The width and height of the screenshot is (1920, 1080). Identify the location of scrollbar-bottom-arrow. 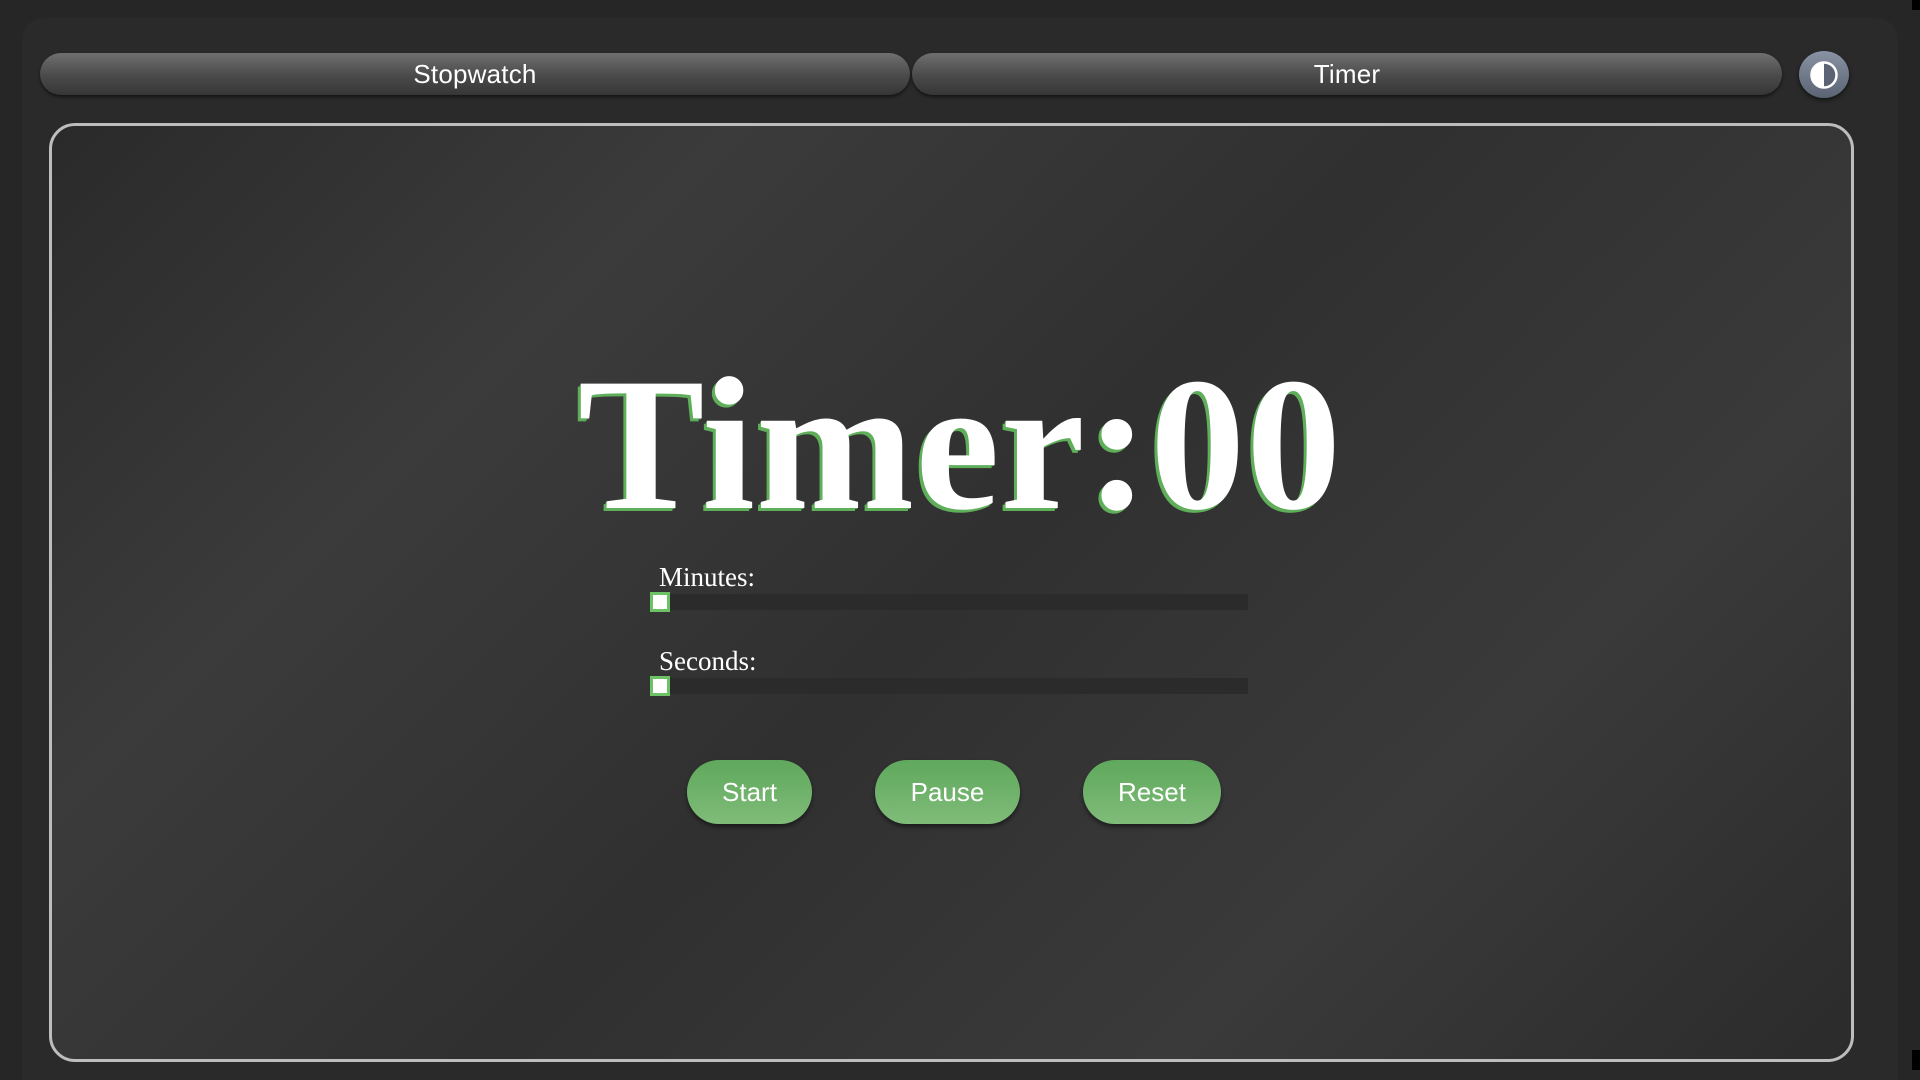
(1916, 1060).